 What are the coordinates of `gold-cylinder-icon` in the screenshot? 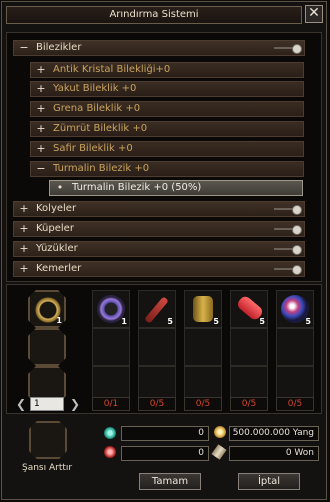 It's located at (203, 309).